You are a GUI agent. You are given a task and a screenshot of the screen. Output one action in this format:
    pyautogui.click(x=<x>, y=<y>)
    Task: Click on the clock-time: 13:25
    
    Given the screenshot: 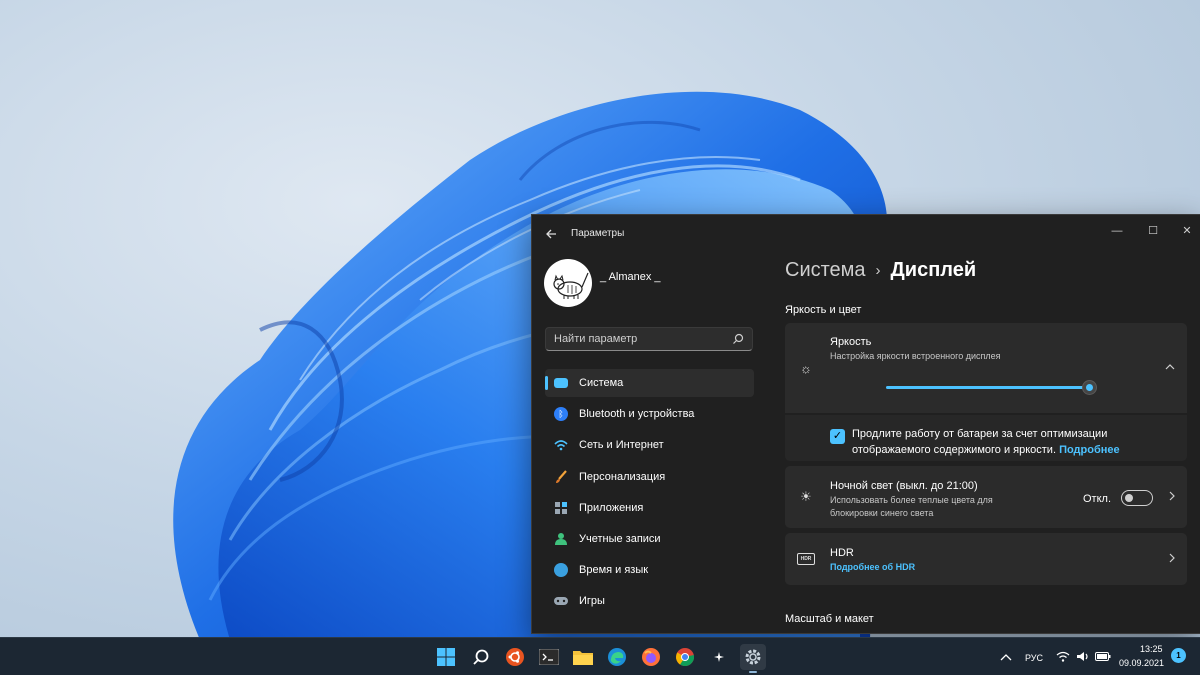 What is the action you would take?
    pyautogui.click(x=1151, y=649)
    